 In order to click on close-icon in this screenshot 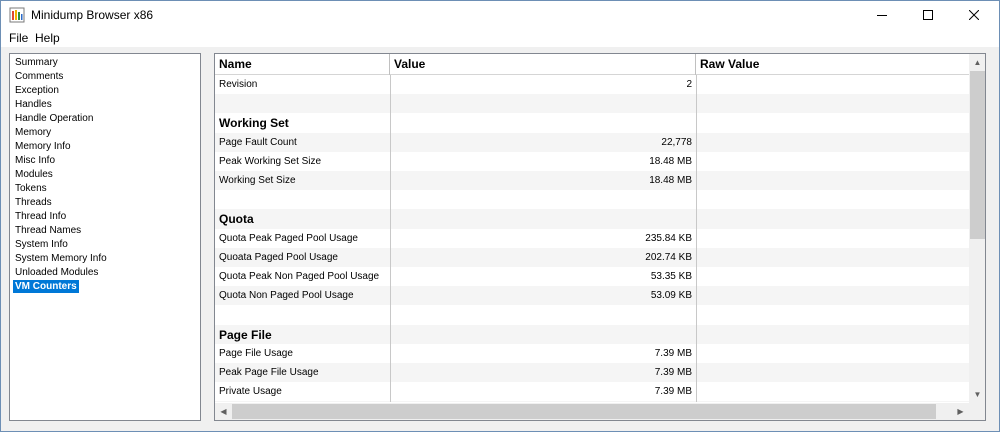, I will do `click(974, 15)`.